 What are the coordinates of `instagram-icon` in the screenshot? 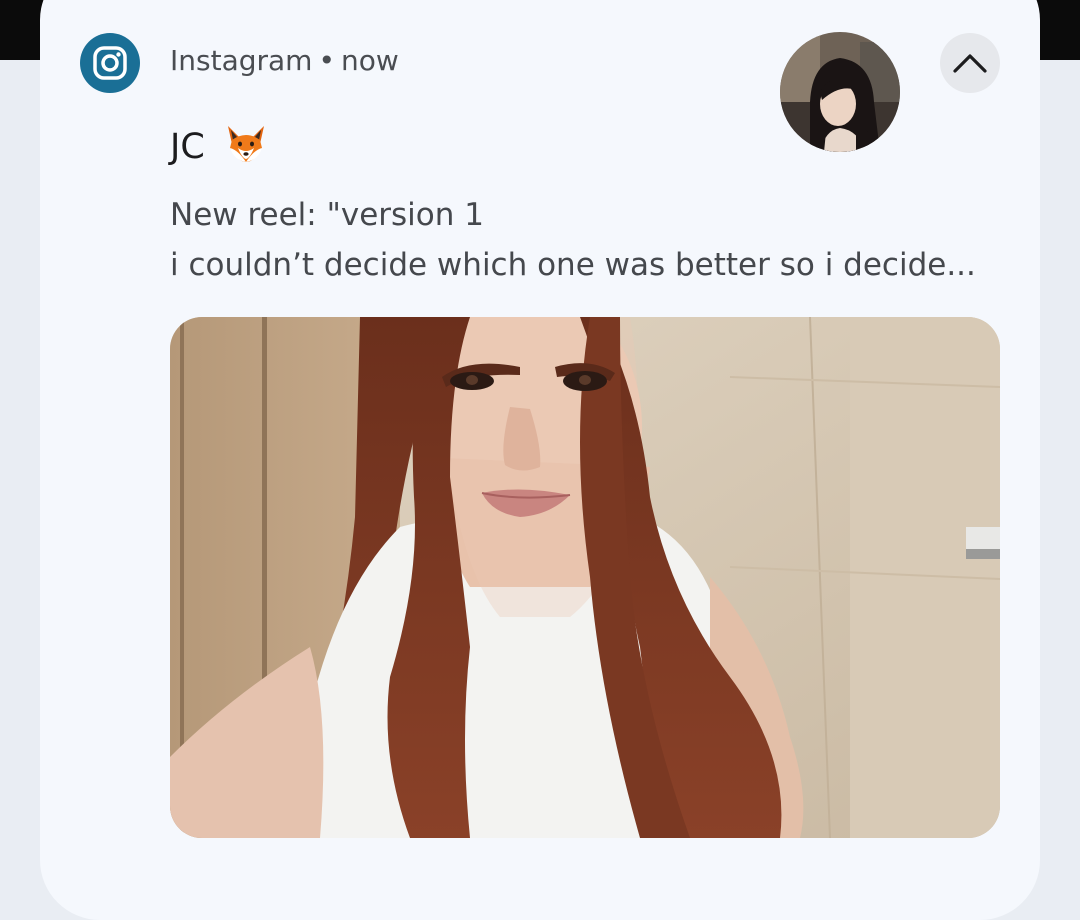 It's located at (110, 63).